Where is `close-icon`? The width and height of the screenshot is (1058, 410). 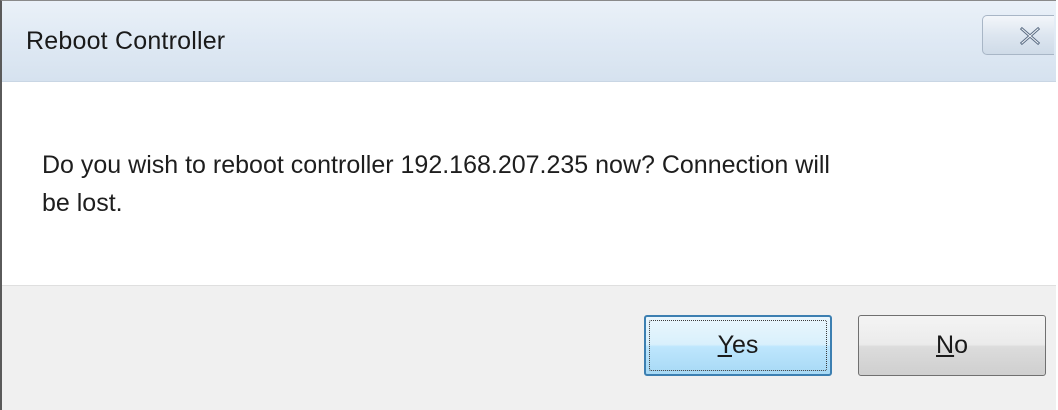
close-icon is located at coordinates (1030, 36).